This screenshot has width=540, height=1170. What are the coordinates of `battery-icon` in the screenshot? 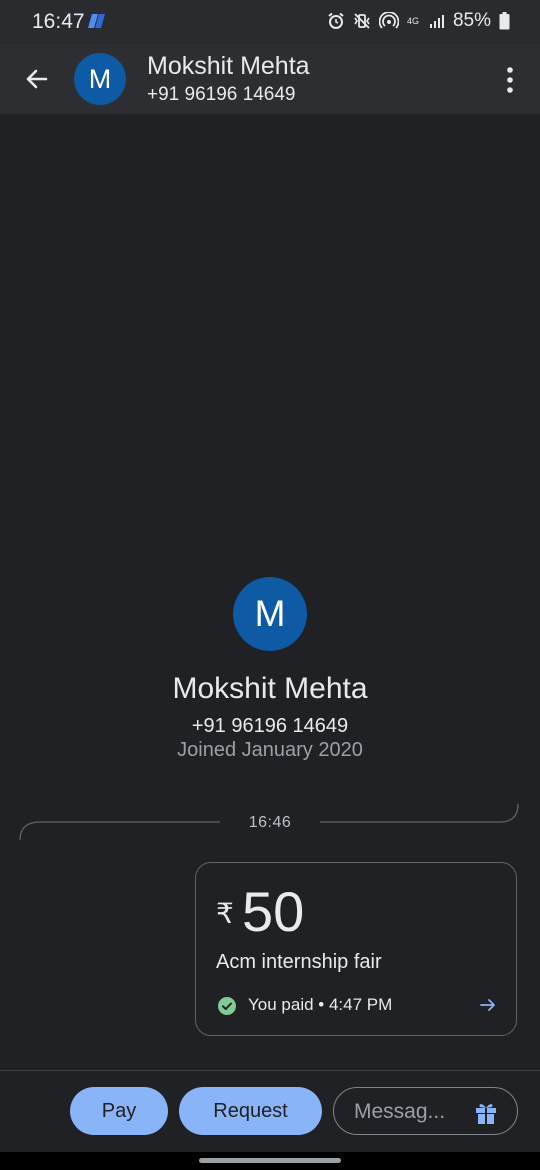 It's located at (504, 21).